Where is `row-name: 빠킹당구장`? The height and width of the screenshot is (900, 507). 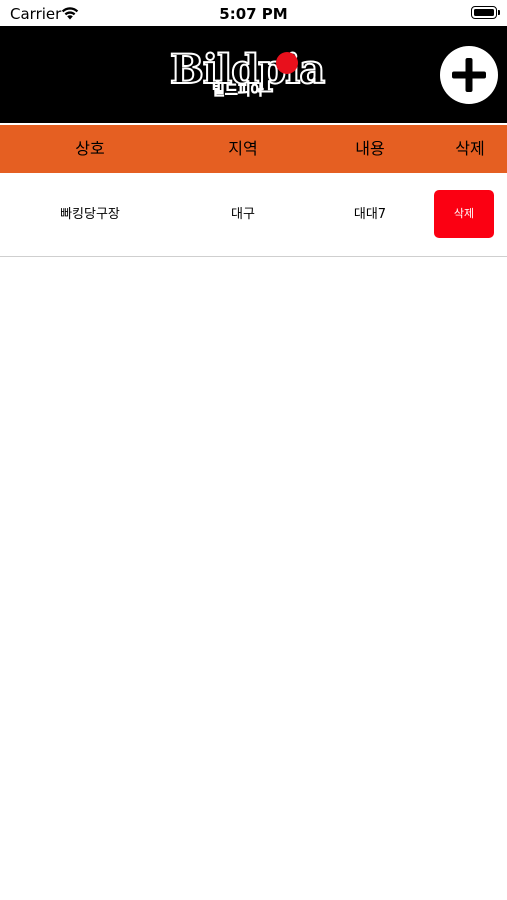 row-name: 빠킹당구장 is located at coordinates (90, 214).